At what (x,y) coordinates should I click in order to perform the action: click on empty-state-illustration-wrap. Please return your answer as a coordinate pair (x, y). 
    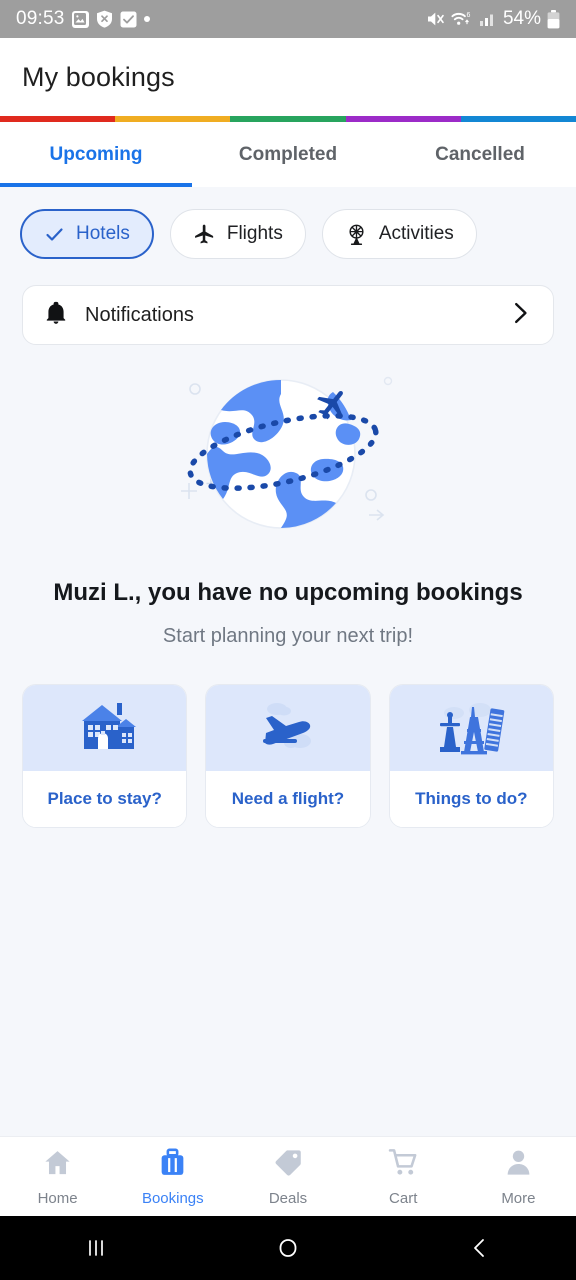
    Looking at the image, I should click on (288, 457).